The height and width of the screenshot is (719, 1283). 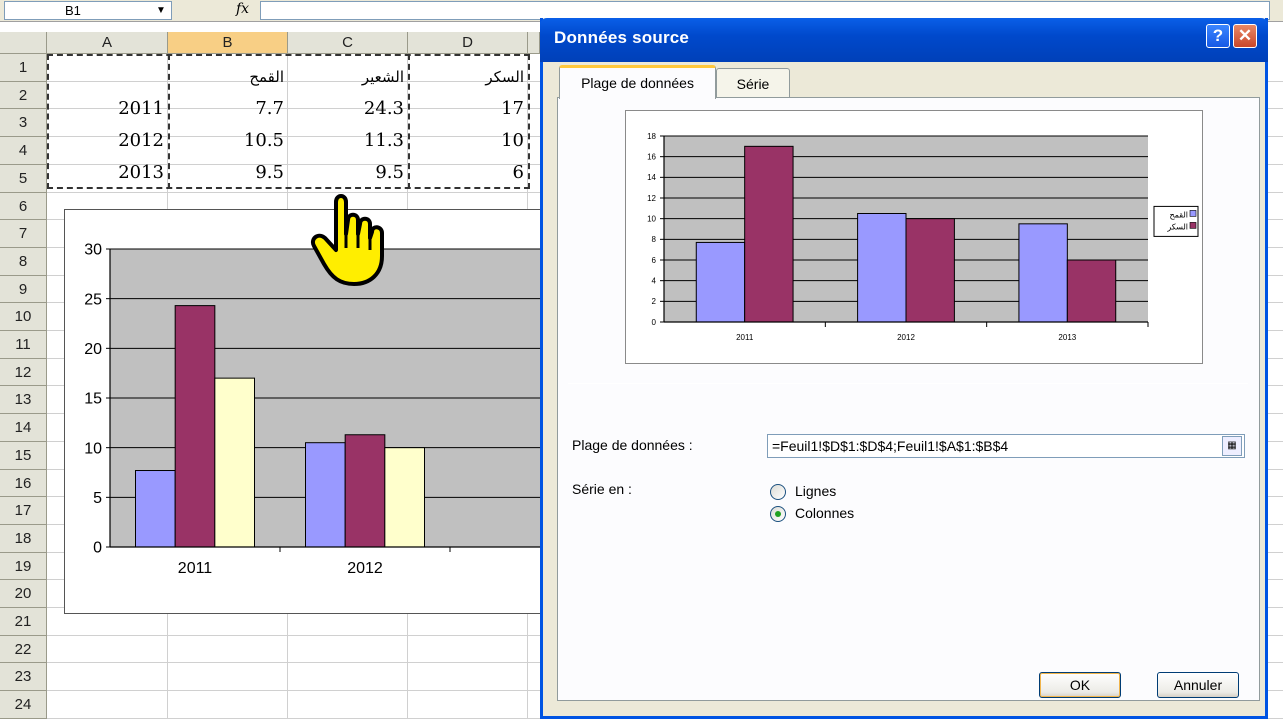 What do you see at coordinates (97, 498) in the screenshot?
I see `y-tick-label: 5` at bounding box center [97, 498].